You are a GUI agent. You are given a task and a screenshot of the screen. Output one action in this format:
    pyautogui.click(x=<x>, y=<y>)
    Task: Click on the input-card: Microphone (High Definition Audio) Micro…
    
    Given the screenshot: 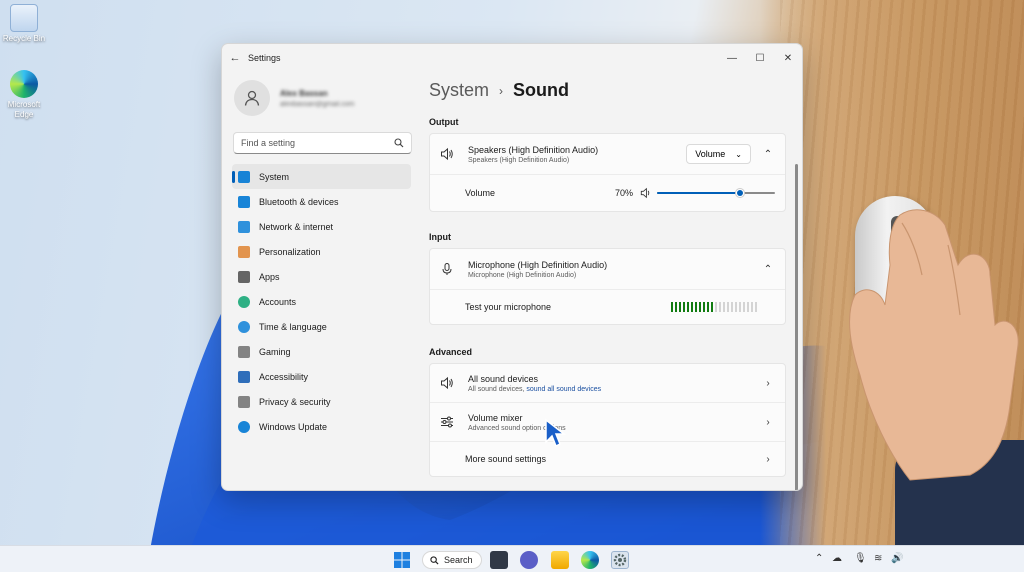 What is the action you would take?
    pyautogui.click(x=607, y=286)
    